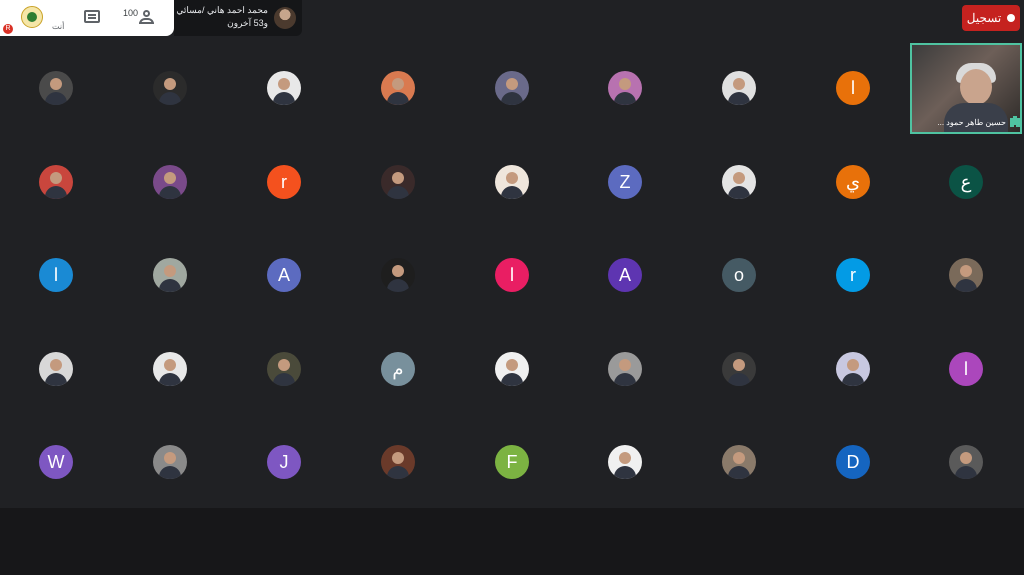  What do you see at coordinates (853, 182) in the screenshot?
I see `participant-tile: ي` at bounding box center [853, 182].